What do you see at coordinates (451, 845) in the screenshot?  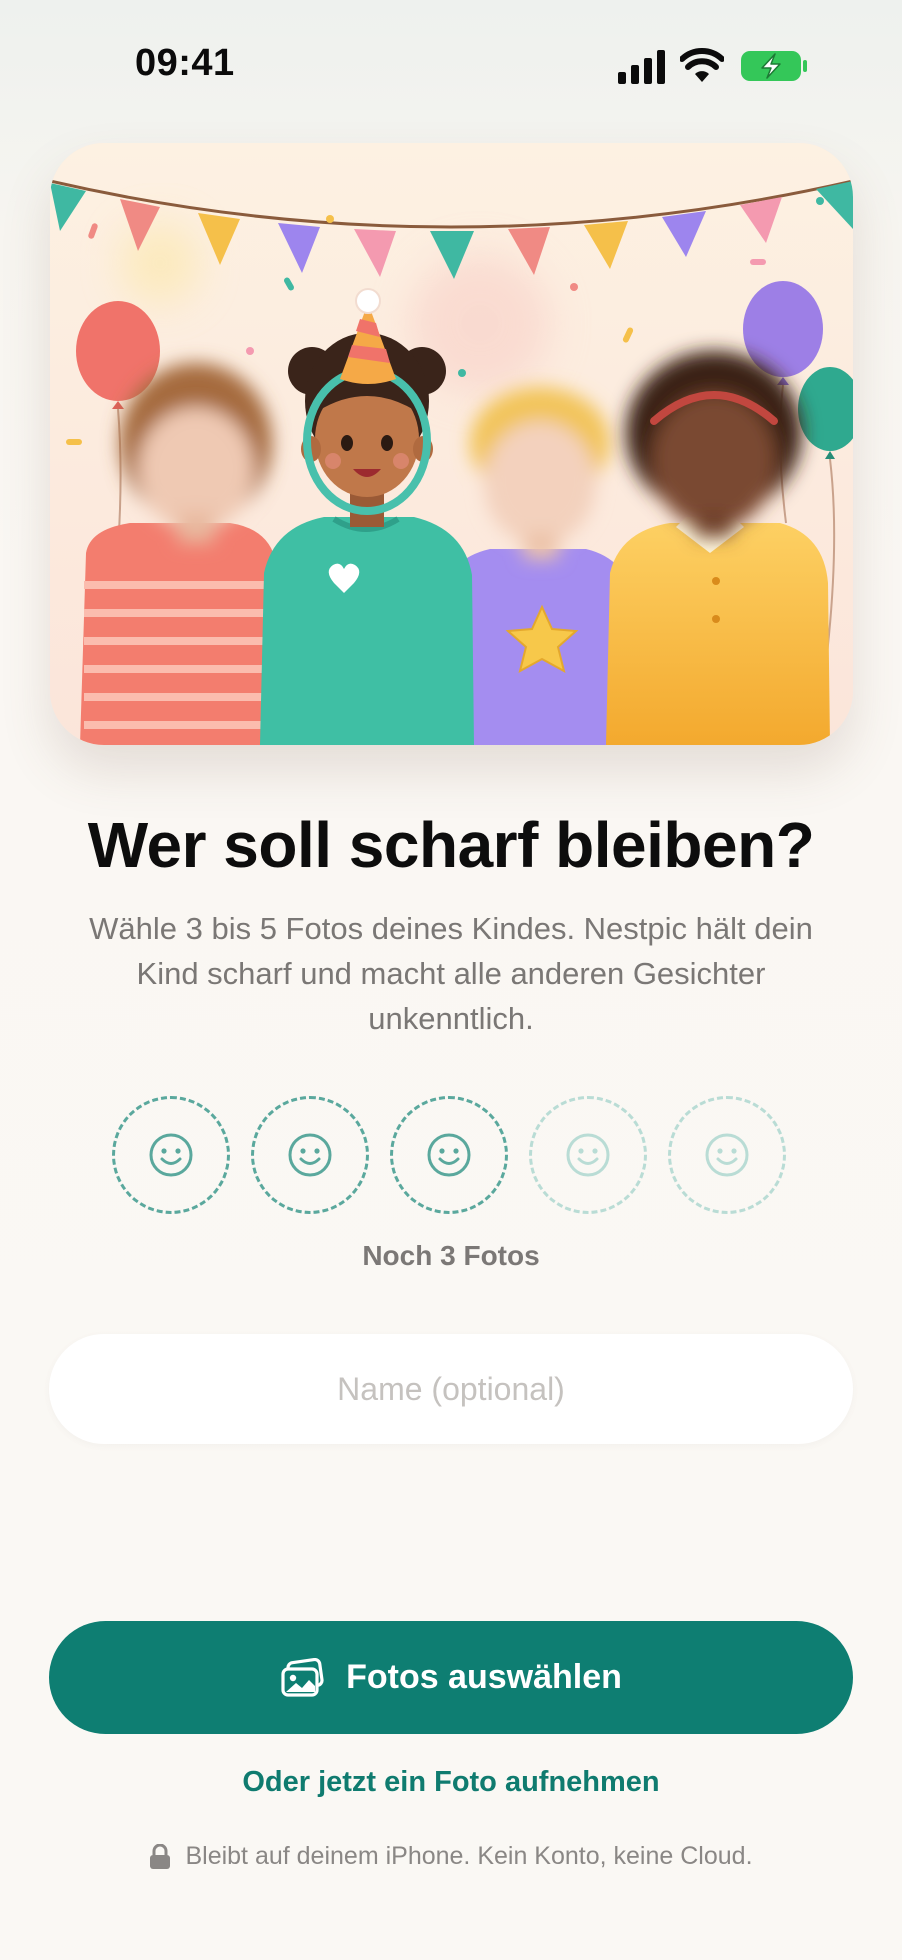 I see `page-title: Wer soll scharf bleiben?` at bounding box center [451, 845].